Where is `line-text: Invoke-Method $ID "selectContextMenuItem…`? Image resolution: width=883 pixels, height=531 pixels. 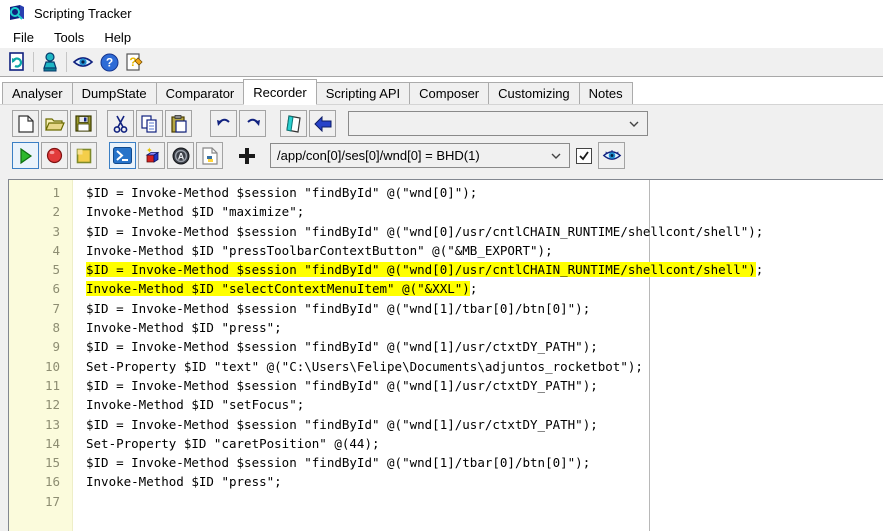 line-text: Invoke-Method $ID "selectContextMenuItem… is located at coordinates (282, 289).